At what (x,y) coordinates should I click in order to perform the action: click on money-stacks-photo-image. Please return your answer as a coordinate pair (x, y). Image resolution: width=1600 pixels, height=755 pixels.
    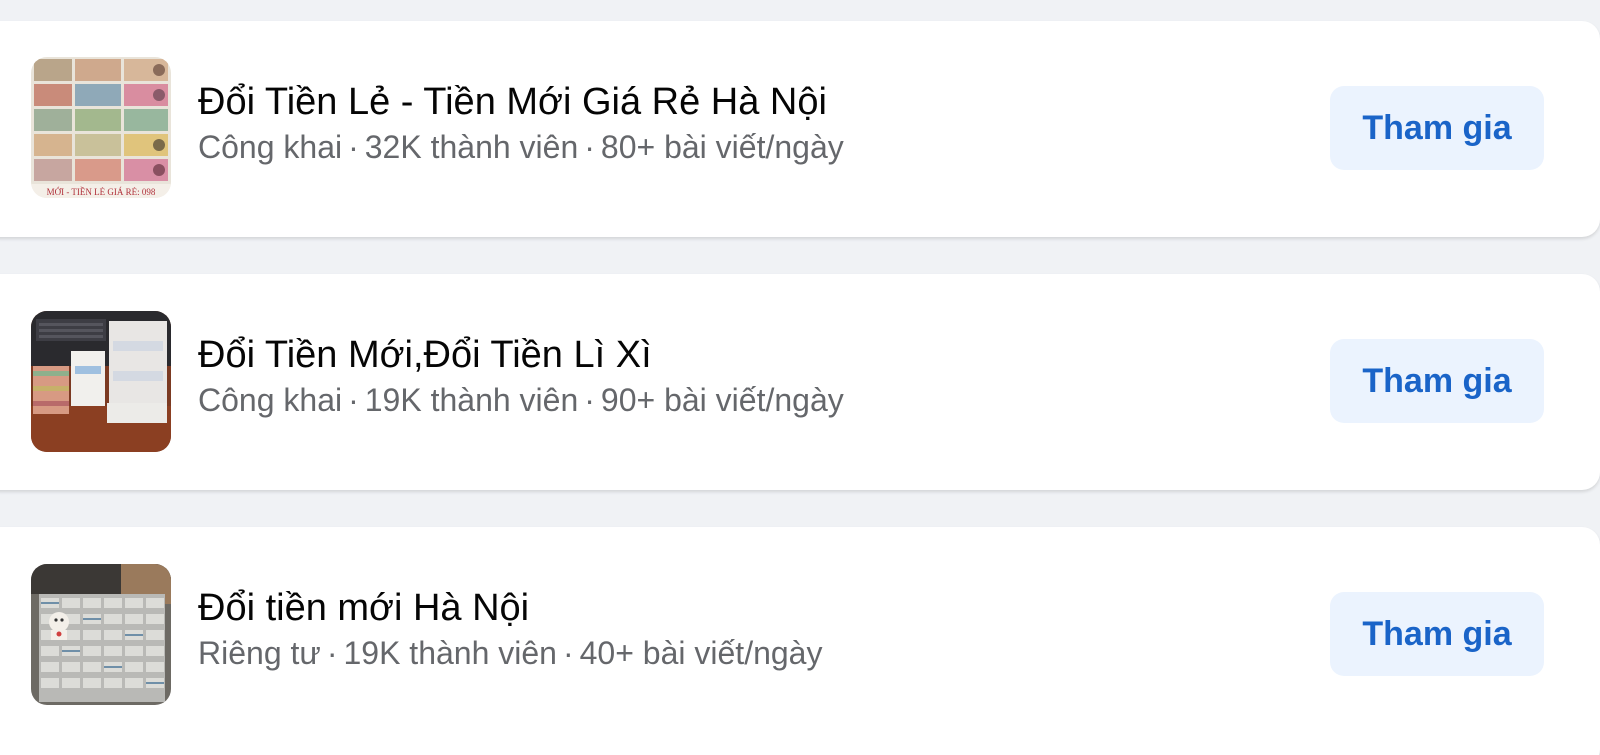
    Looking at the image, I should click on (101, 381).